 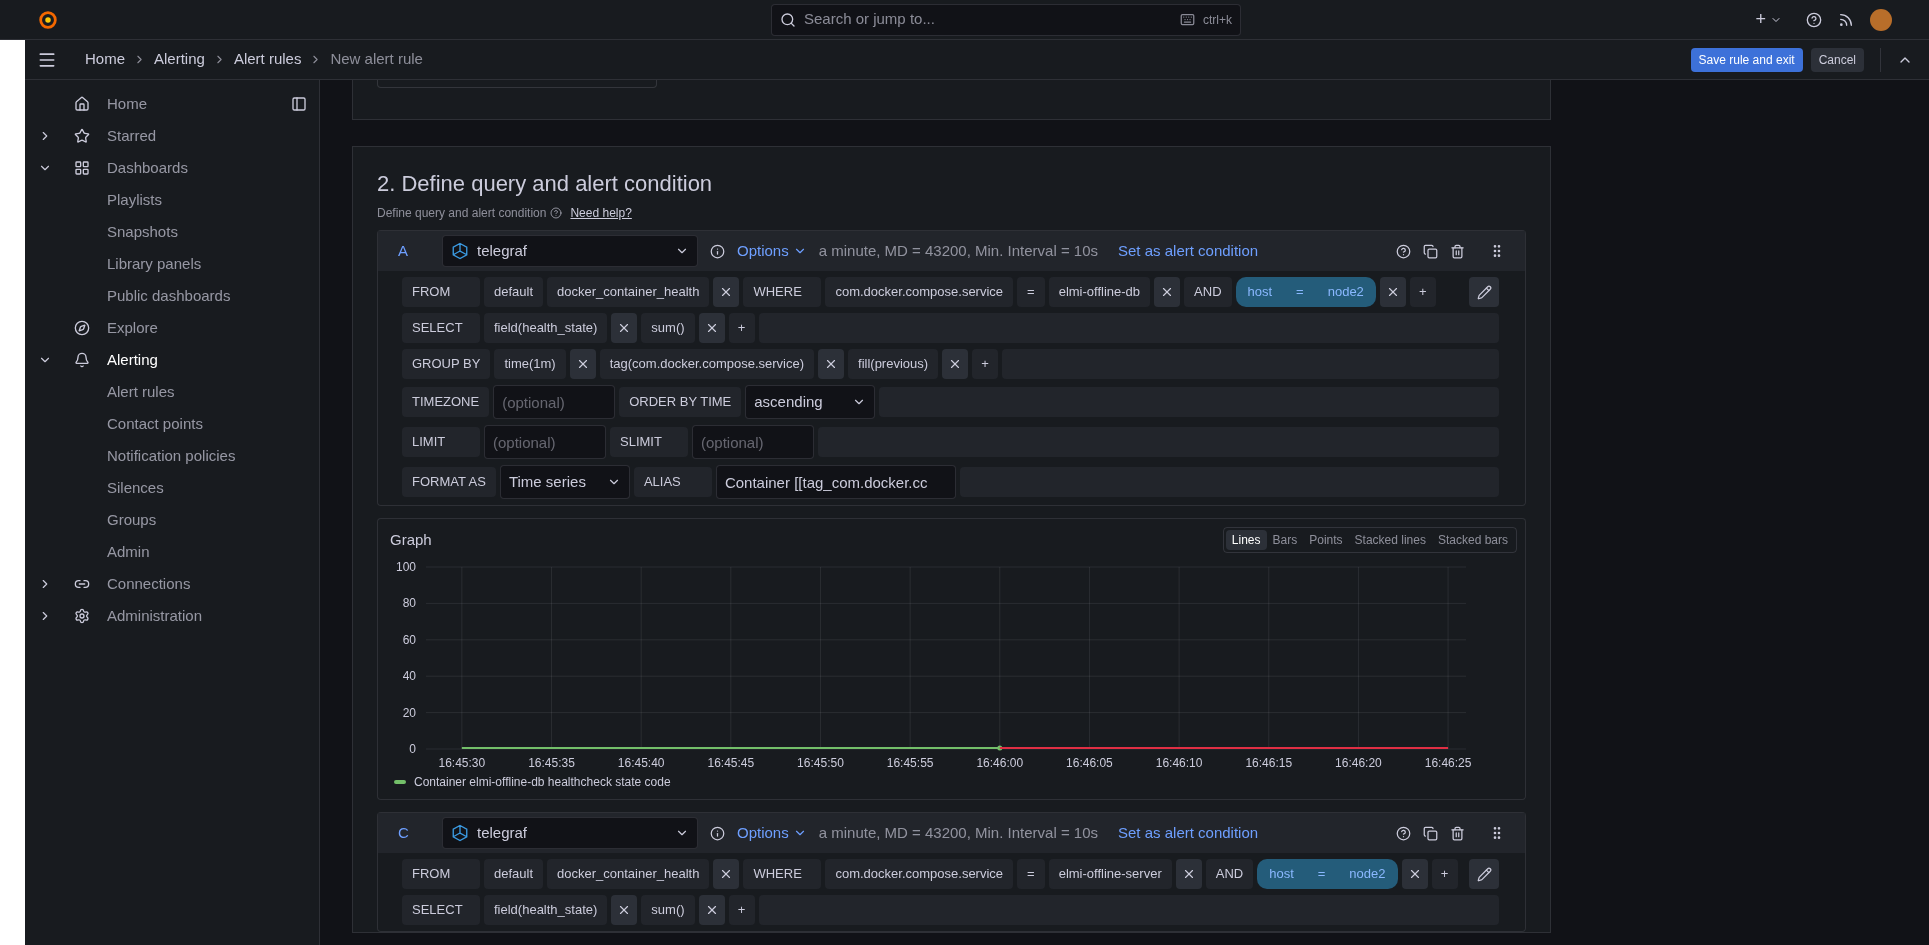 I want to click on query-segment: elmi-offline-server, so click(x=1110, y=874).